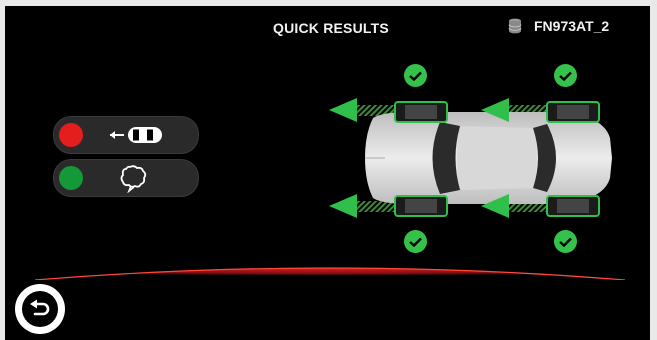 The image size is (657, 340). What do you see at coordinates (71, 135) in the screenshot?
I see `red-status-dot` at bounding box center [71, 135].